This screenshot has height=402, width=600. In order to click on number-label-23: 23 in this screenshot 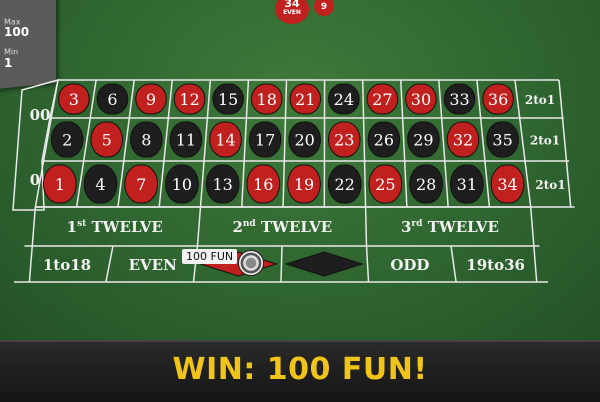, I will do `click(344, 140)`.